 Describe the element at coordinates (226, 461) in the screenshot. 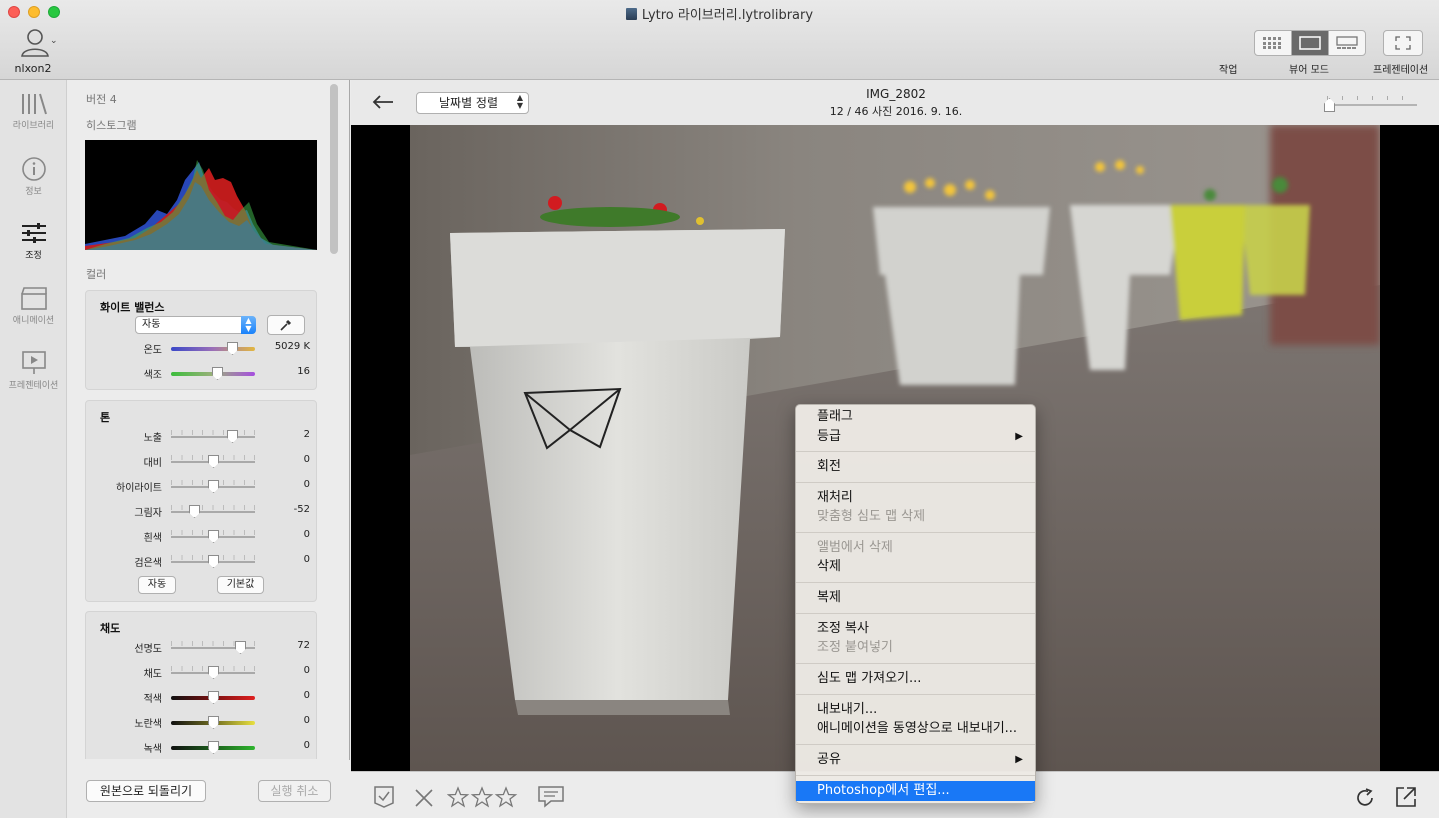

I see `slider-row-contrast: 대비 0` at that location.